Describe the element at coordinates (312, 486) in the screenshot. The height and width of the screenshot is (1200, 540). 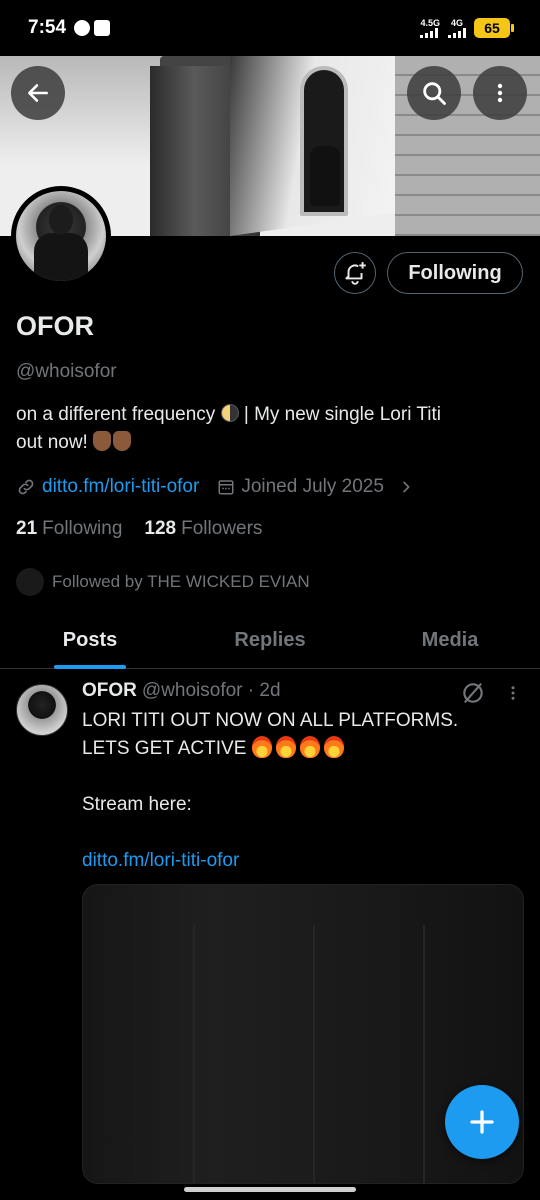
I see `joined-date: Joined July 2025` at that location.